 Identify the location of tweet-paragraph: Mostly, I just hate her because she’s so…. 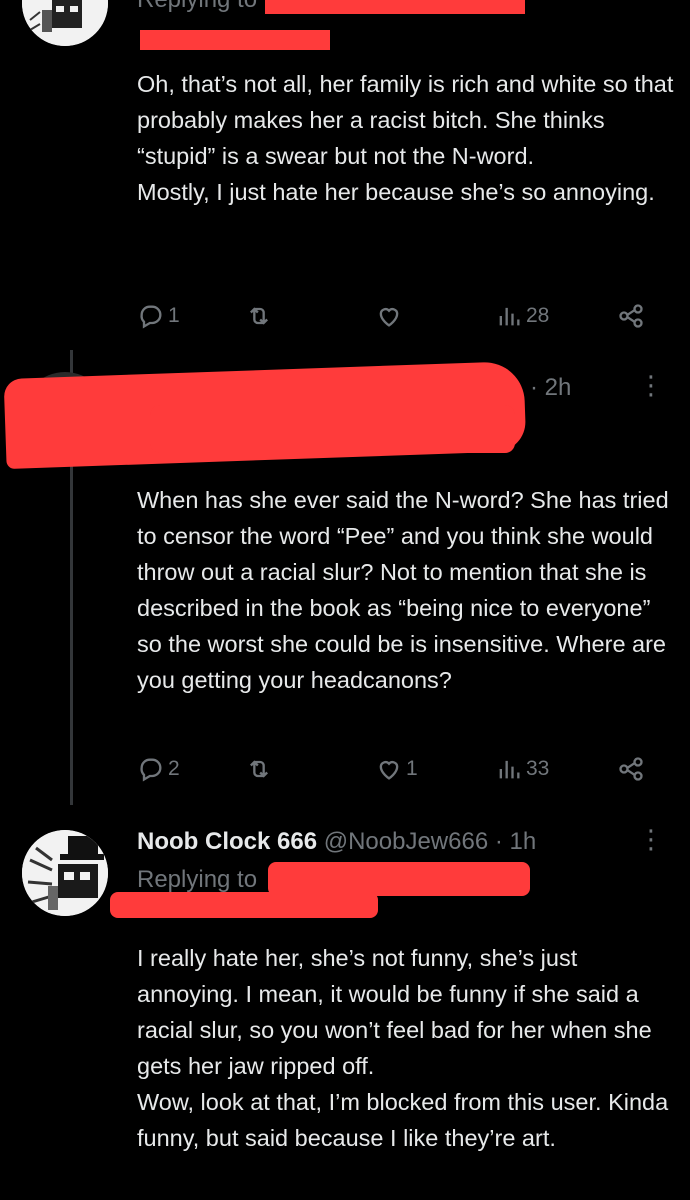
(396, 192).